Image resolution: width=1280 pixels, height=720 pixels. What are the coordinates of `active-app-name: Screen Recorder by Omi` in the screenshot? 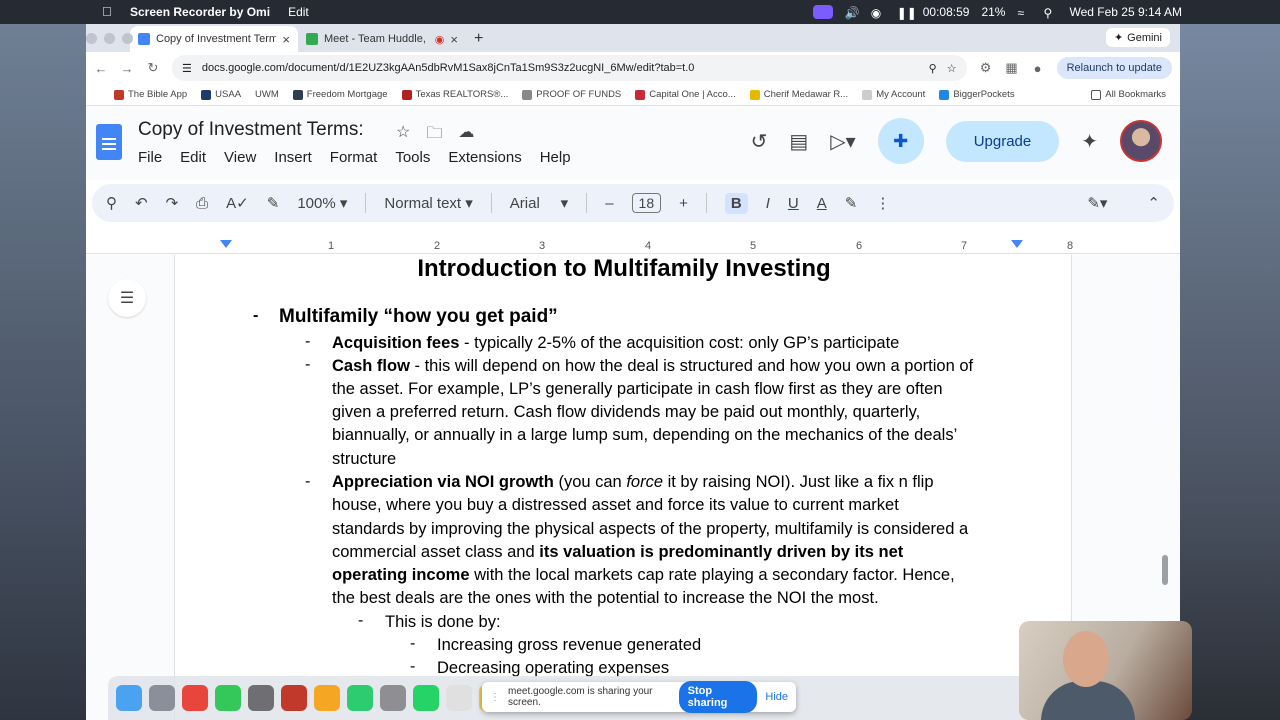 It's located at (200, 12).